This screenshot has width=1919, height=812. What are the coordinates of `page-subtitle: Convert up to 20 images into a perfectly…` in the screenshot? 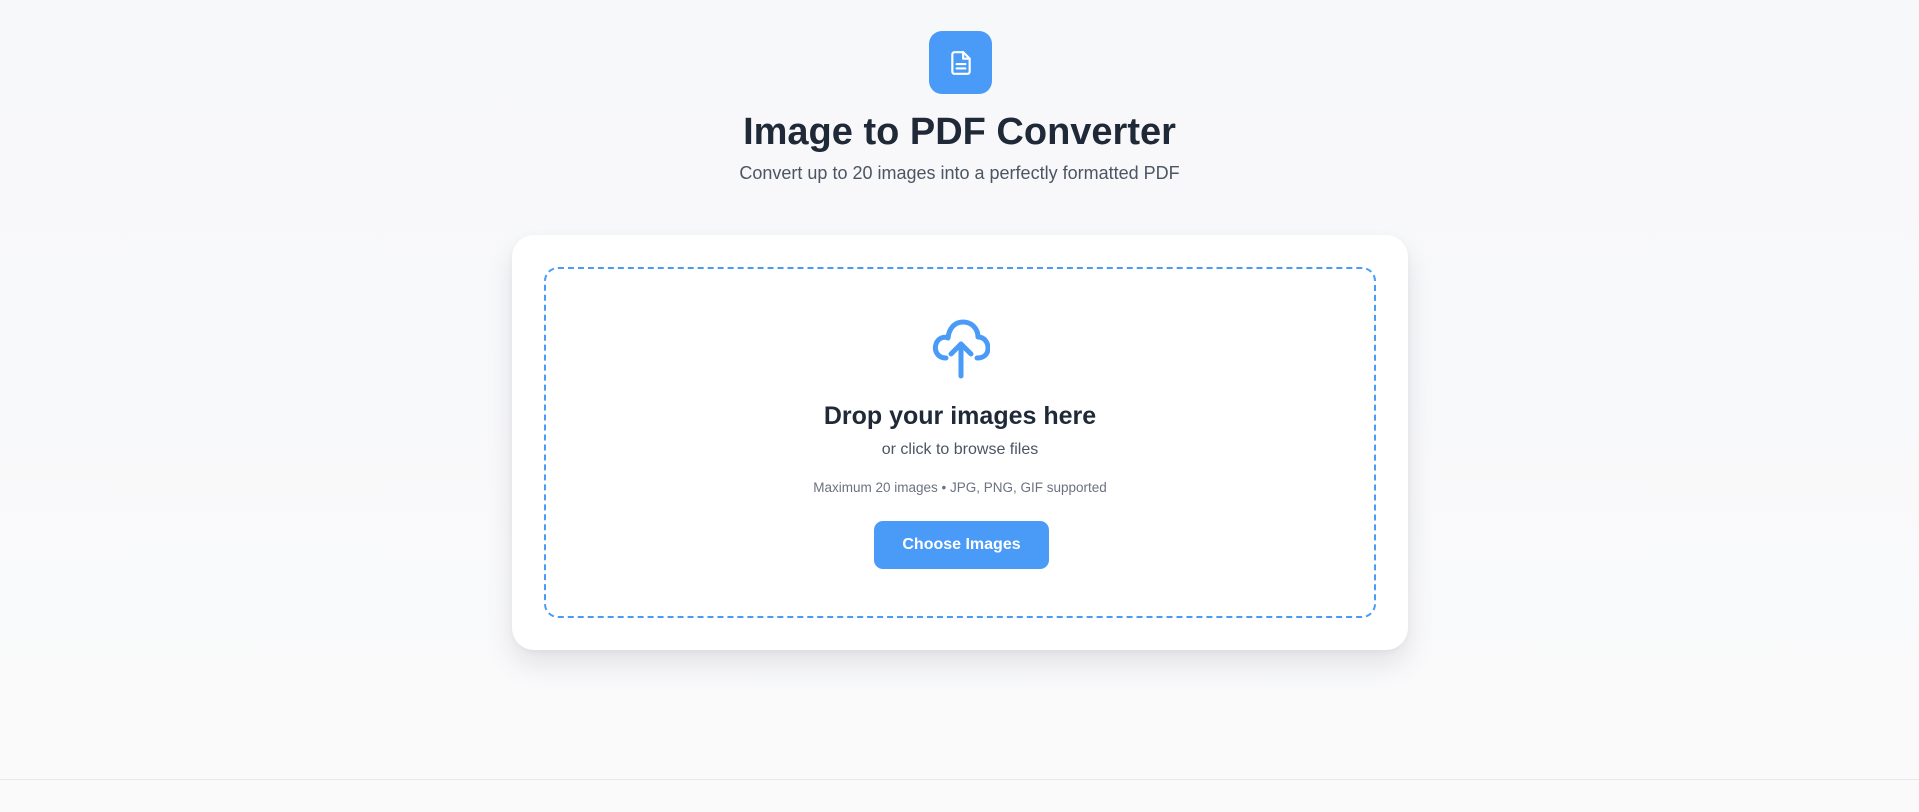 It's located at (959, 173).